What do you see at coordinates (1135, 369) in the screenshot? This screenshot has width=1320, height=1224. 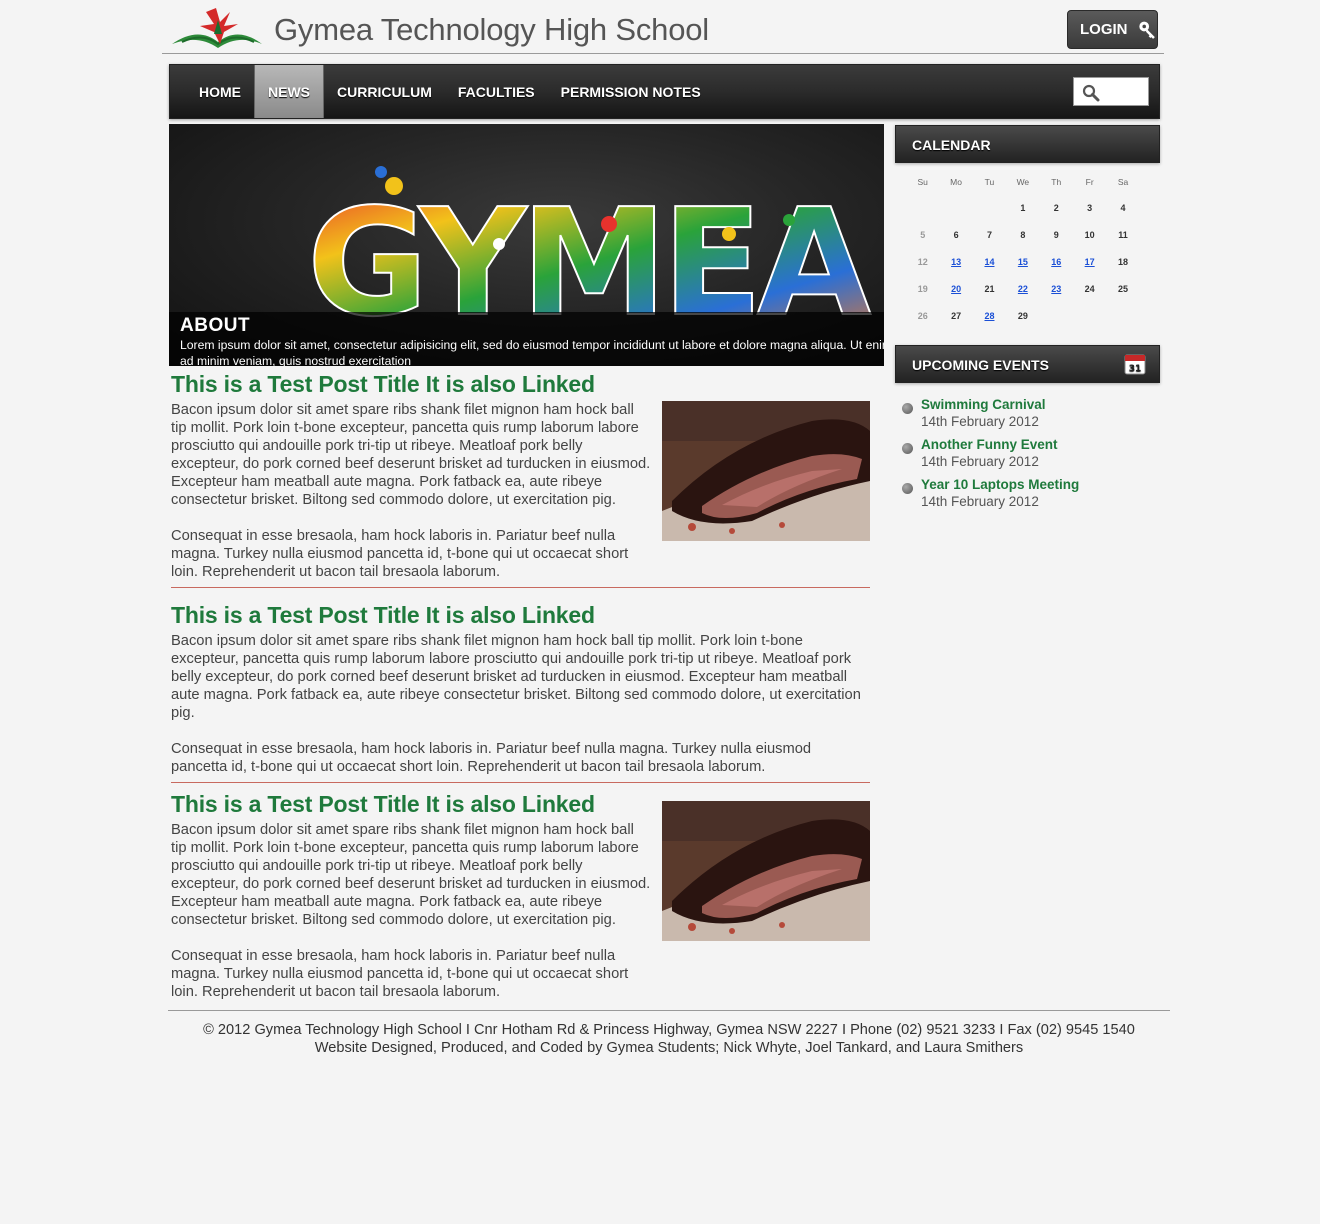 I see `calendar-icon-day: 31` at bounding box center [1135, 369].